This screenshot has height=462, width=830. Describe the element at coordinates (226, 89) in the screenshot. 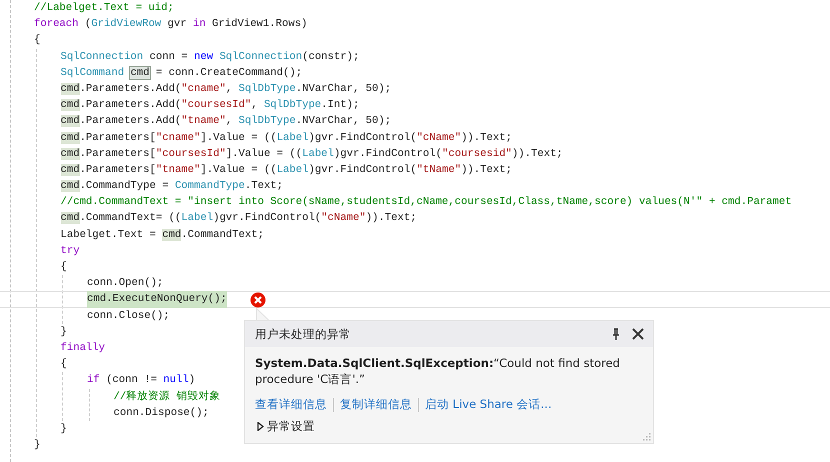

I see `code-line: cmd.Parameters.Add("cname", SqlDbType.NVarChar, 50);` at that location.